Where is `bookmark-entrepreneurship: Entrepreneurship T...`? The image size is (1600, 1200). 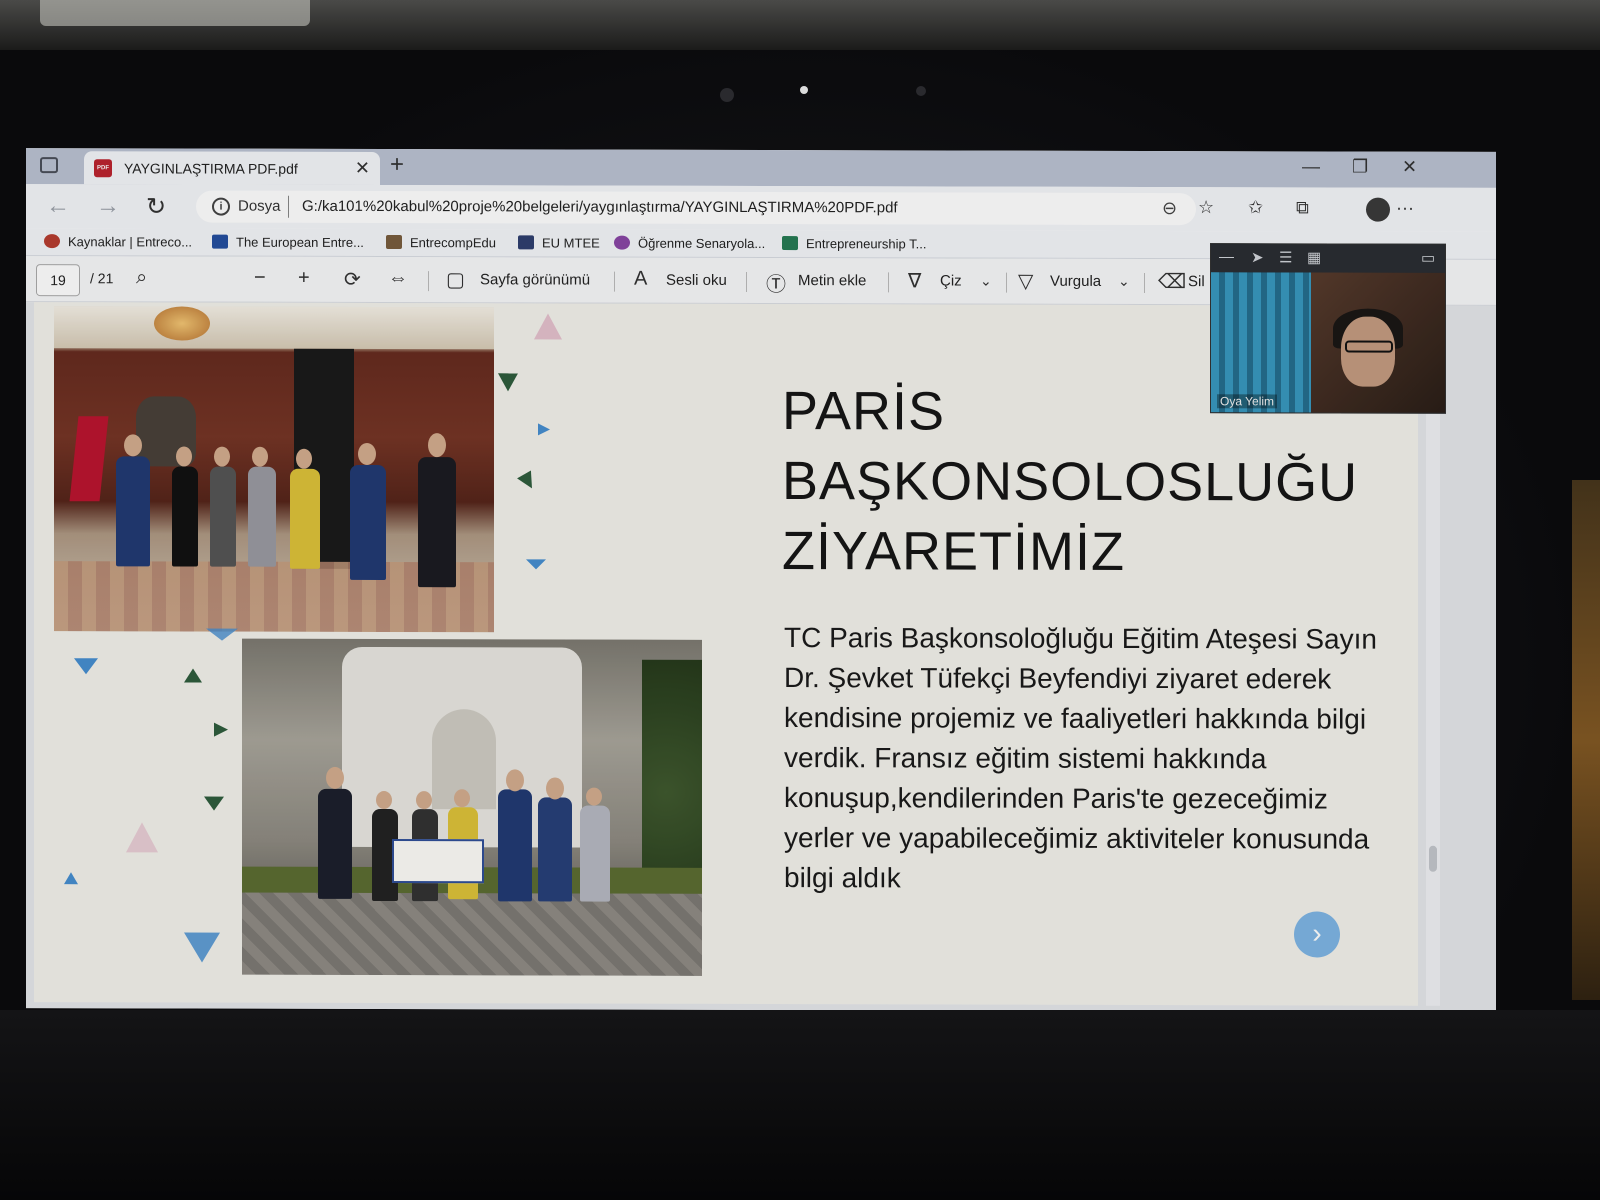
bookmark-entrepreneurship: Entrepreneurship T... is located at coordinates (854, 243).